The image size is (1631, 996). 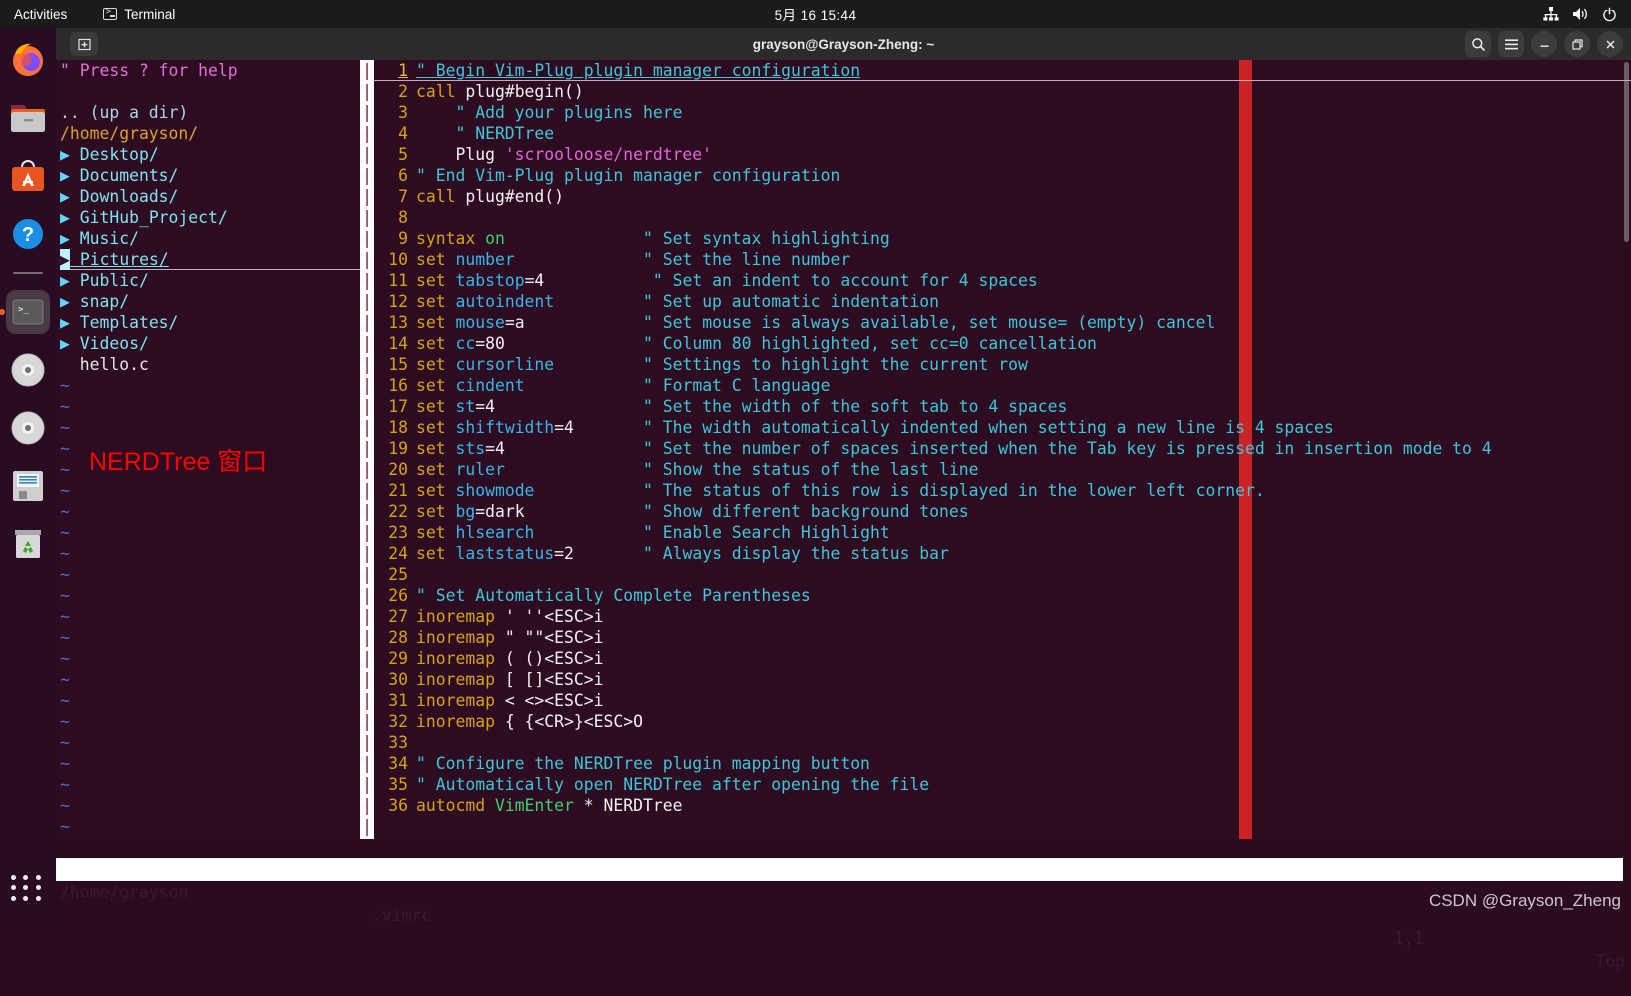 I want to click on watermark: CSDN @Grayson_Zheng, so click(x=1524, y=900).